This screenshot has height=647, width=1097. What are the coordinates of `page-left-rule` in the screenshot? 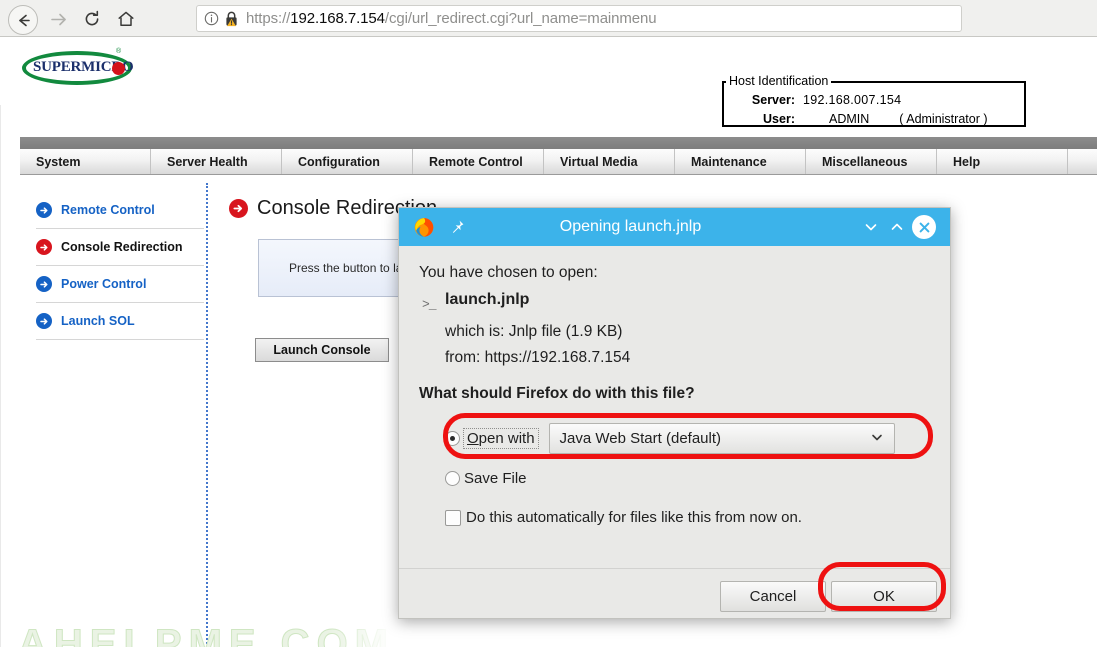 It's located at (0, 342).